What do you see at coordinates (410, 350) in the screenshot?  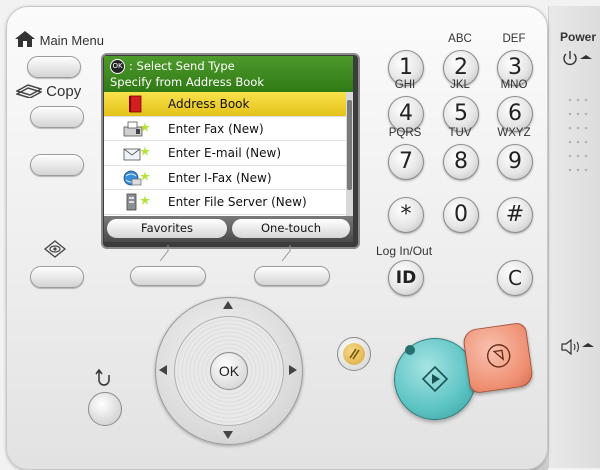 I see `start-led` at bounding box center [410, 350].